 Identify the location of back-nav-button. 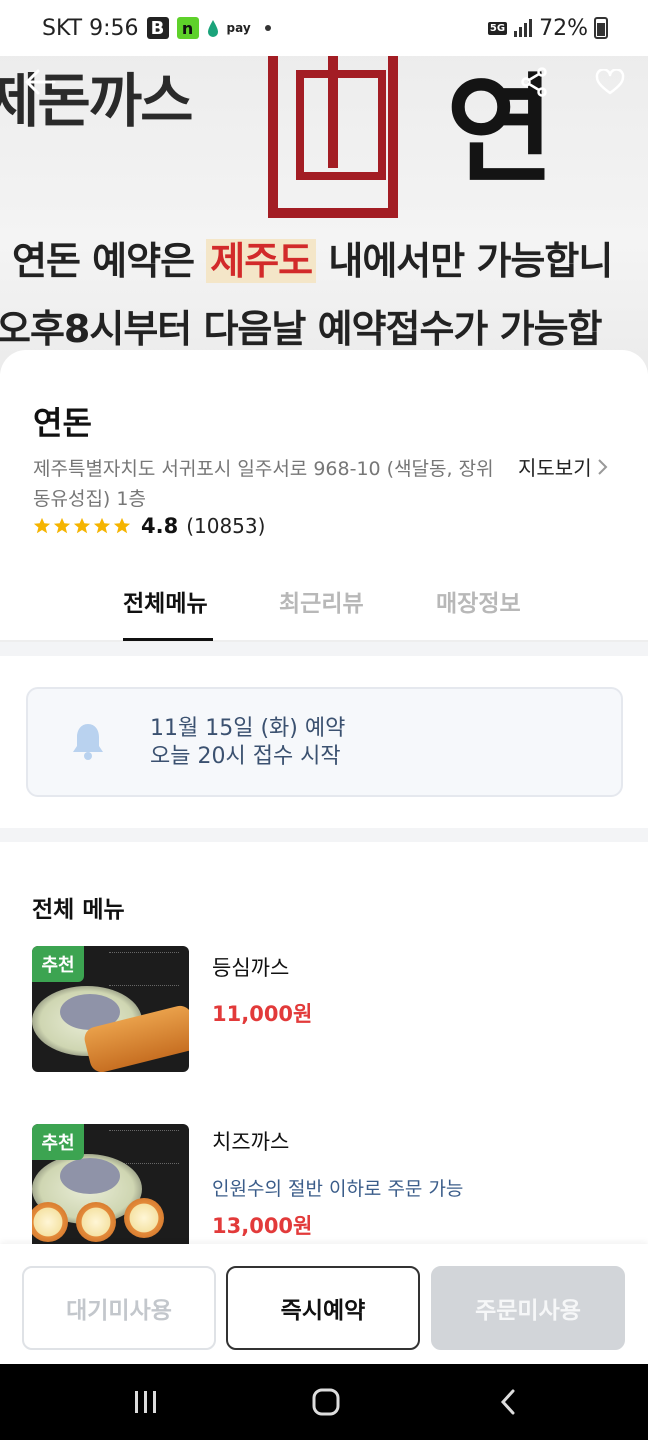
(508, 1402).